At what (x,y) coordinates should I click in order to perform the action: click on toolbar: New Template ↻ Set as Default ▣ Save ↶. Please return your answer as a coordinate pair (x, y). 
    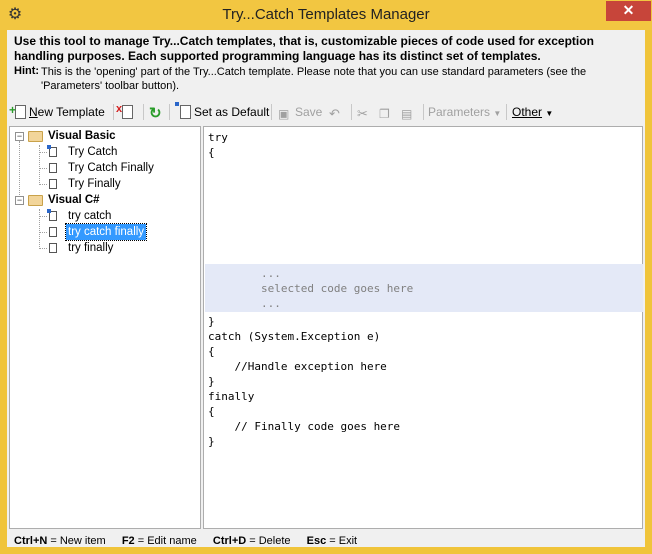
    Looking at the image, I should click on (326, 110).